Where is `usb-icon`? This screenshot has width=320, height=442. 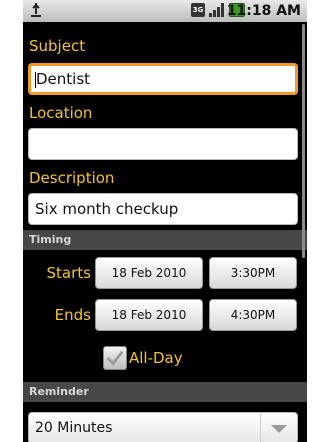
usb-icon is located at coordinates (36, 10).